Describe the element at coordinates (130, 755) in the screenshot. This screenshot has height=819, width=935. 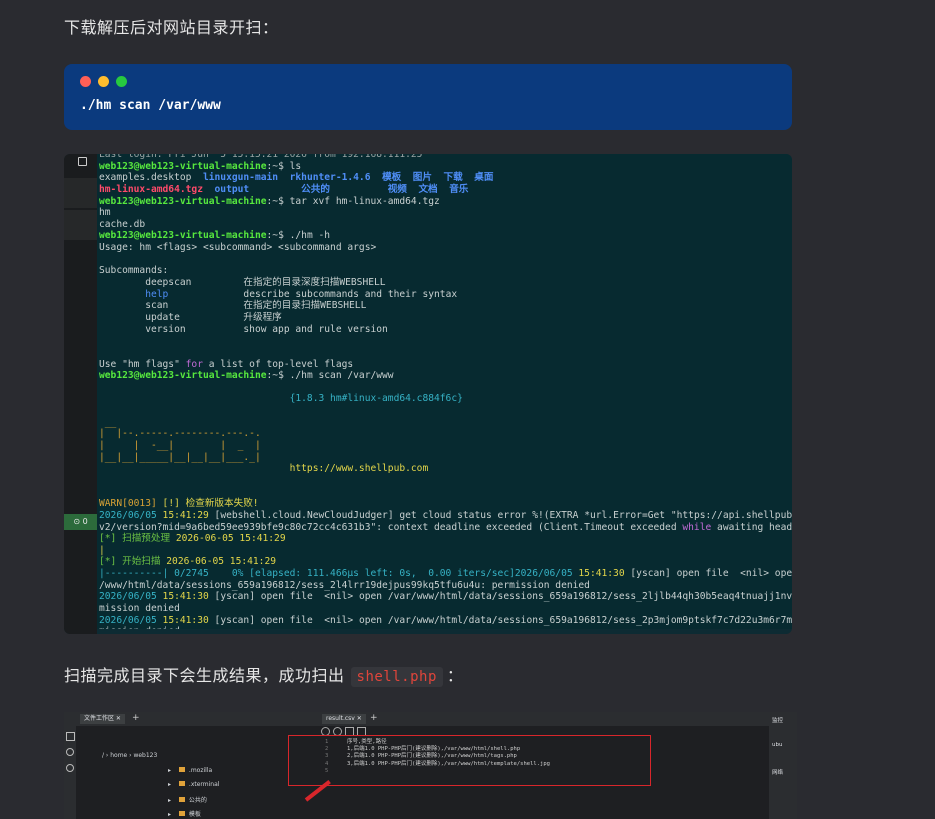
I see `breadcrumb: / › home › web123` at that location.